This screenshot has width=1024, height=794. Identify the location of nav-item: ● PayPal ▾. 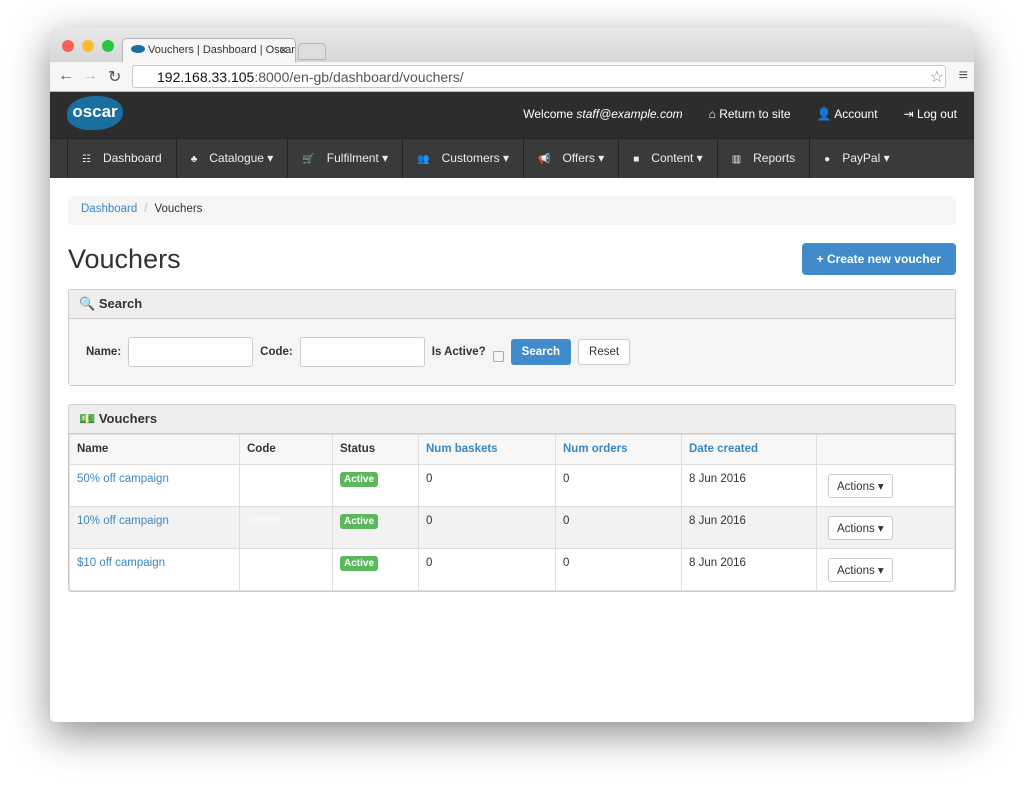
(856, 158).